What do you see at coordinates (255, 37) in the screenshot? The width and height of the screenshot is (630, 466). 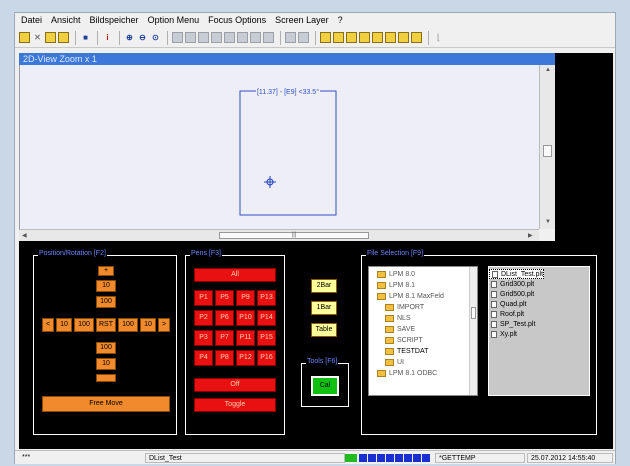 I see `tool-button-7-icon` at bounding box center [255, 37].